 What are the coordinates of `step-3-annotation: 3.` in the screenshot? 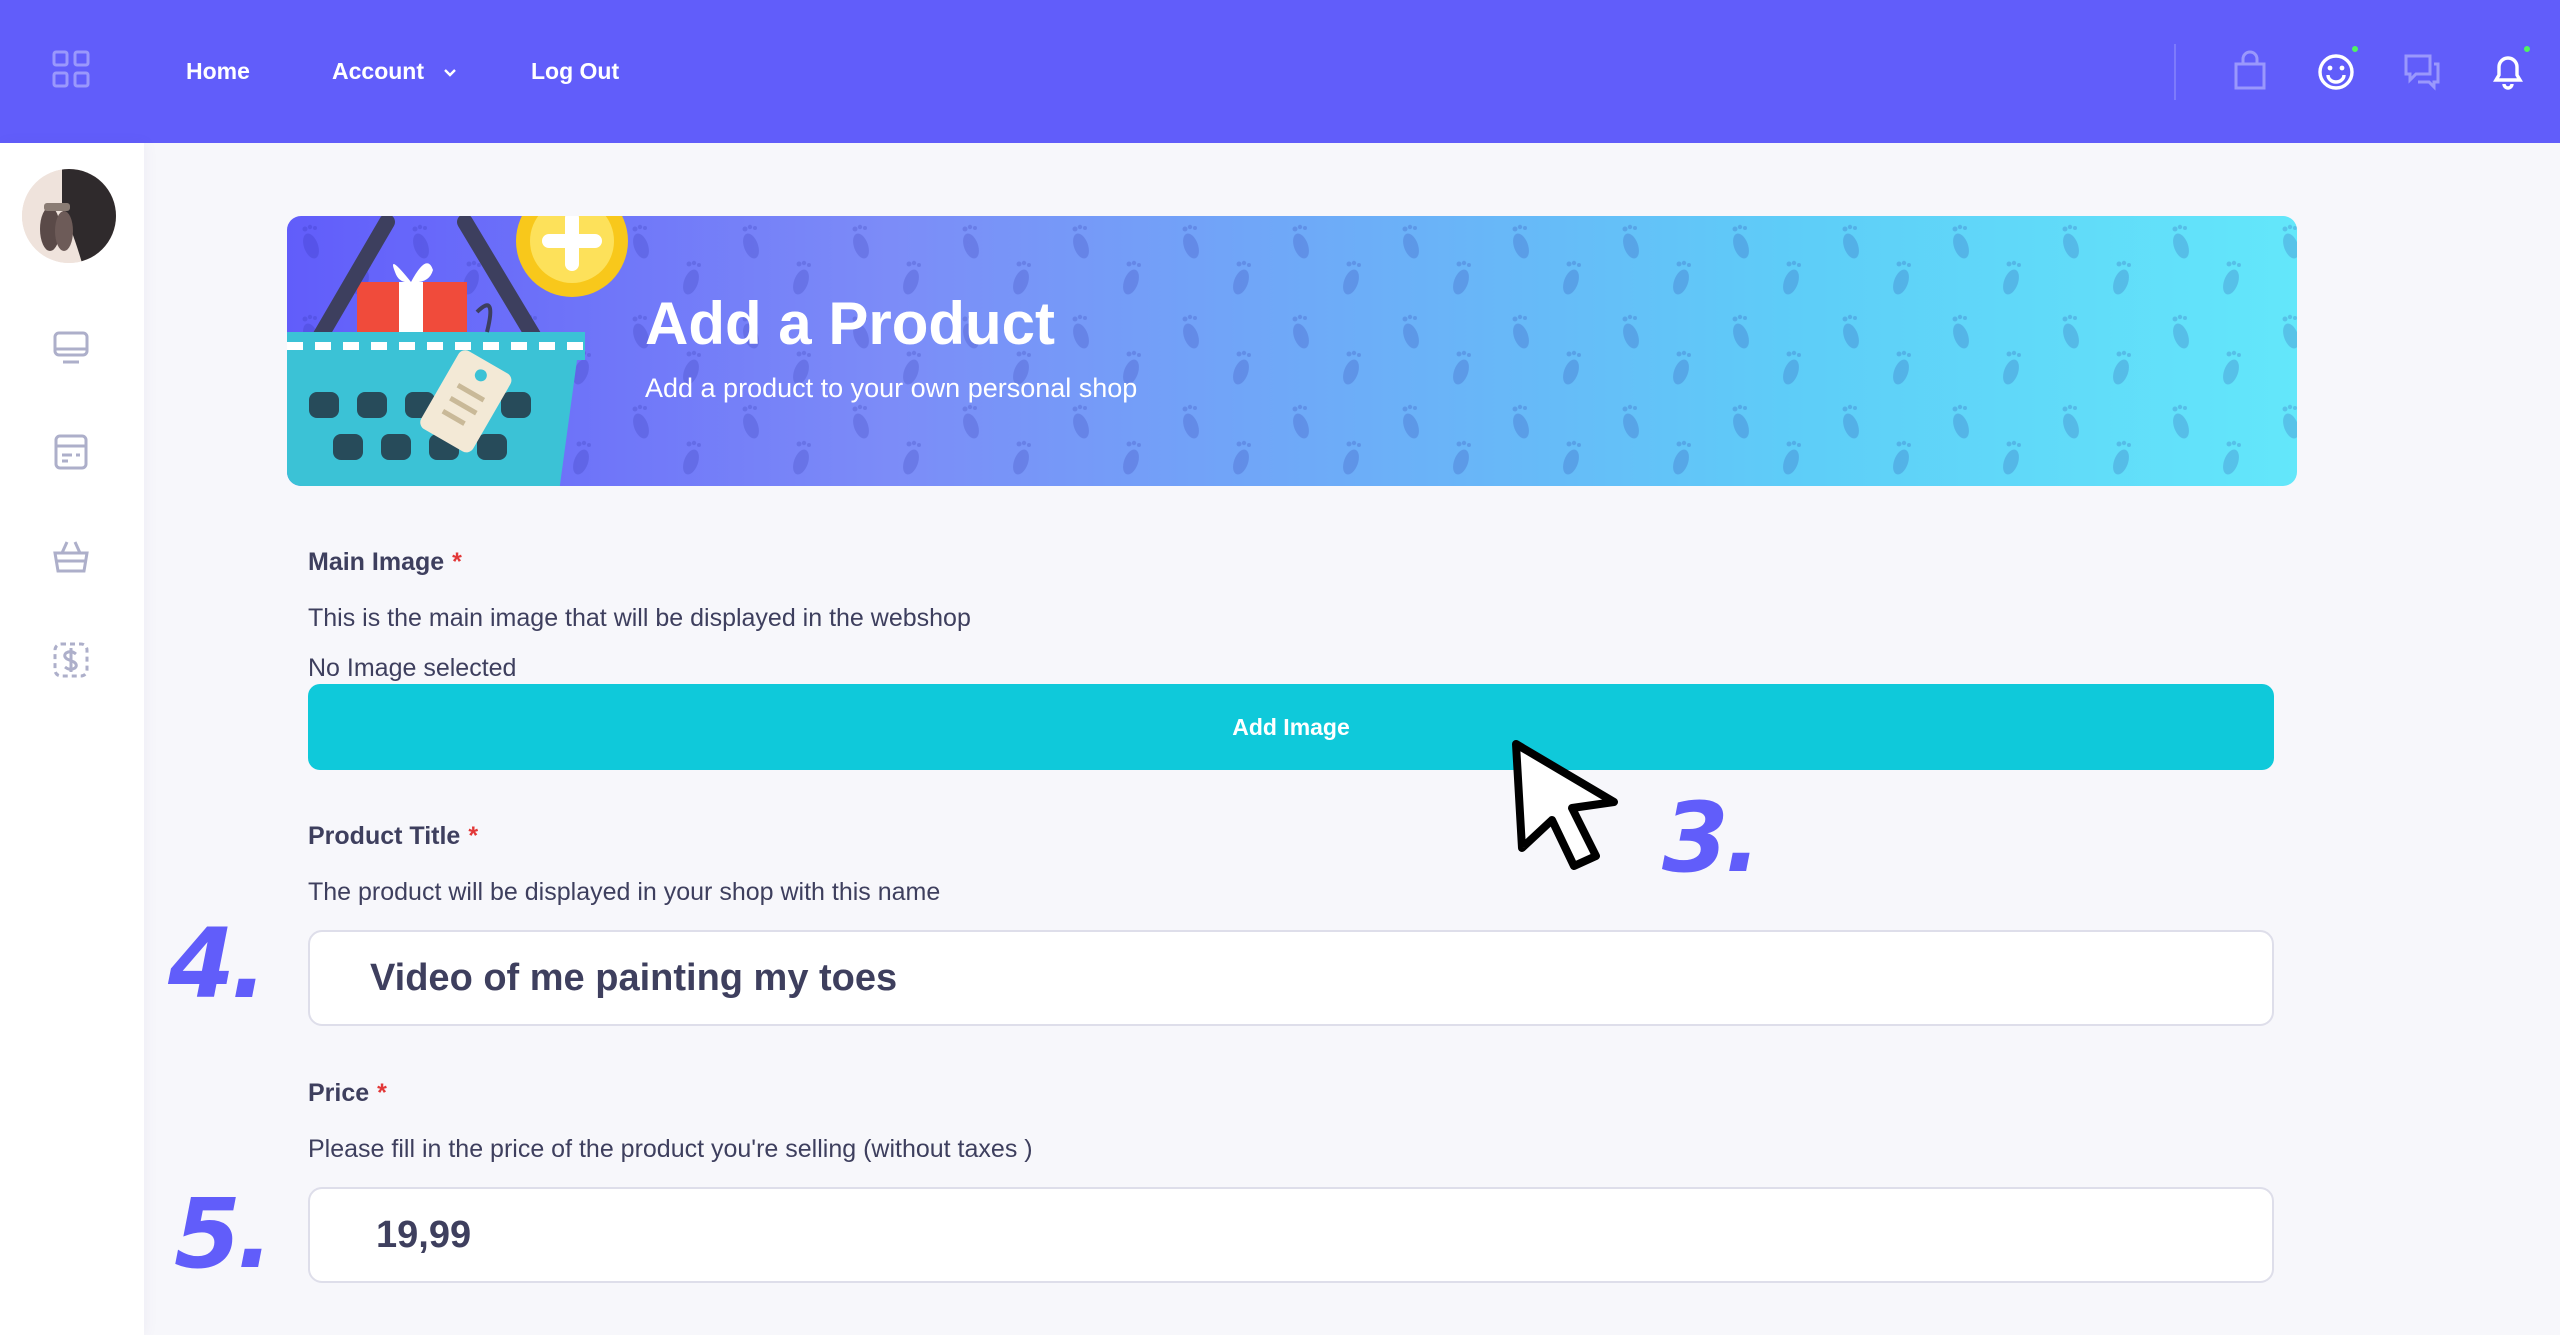 It's located at (1711, 838).